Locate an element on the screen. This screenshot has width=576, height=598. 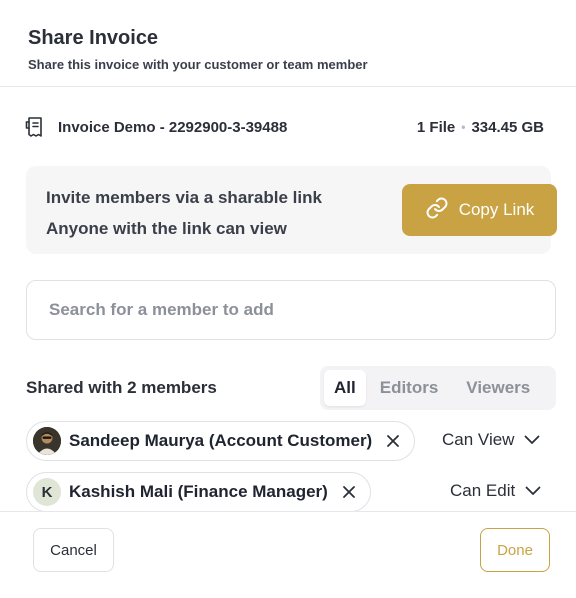
tab-viewers: Viewers is located at coordinates (498, 388).